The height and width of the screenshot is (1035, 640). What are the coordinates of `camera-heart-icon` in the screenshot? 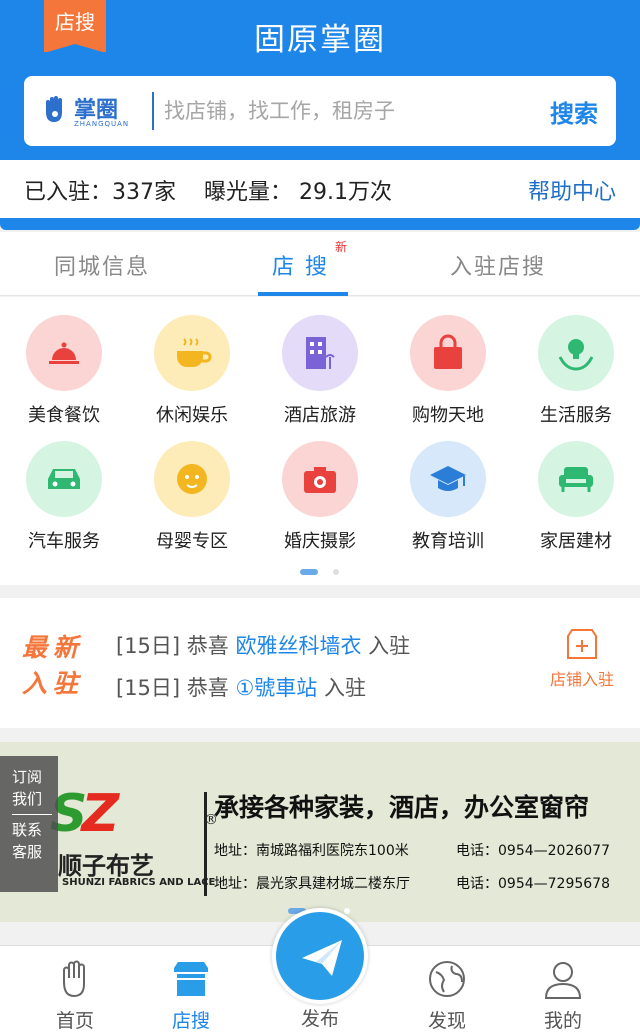 It's located at (320, 480).